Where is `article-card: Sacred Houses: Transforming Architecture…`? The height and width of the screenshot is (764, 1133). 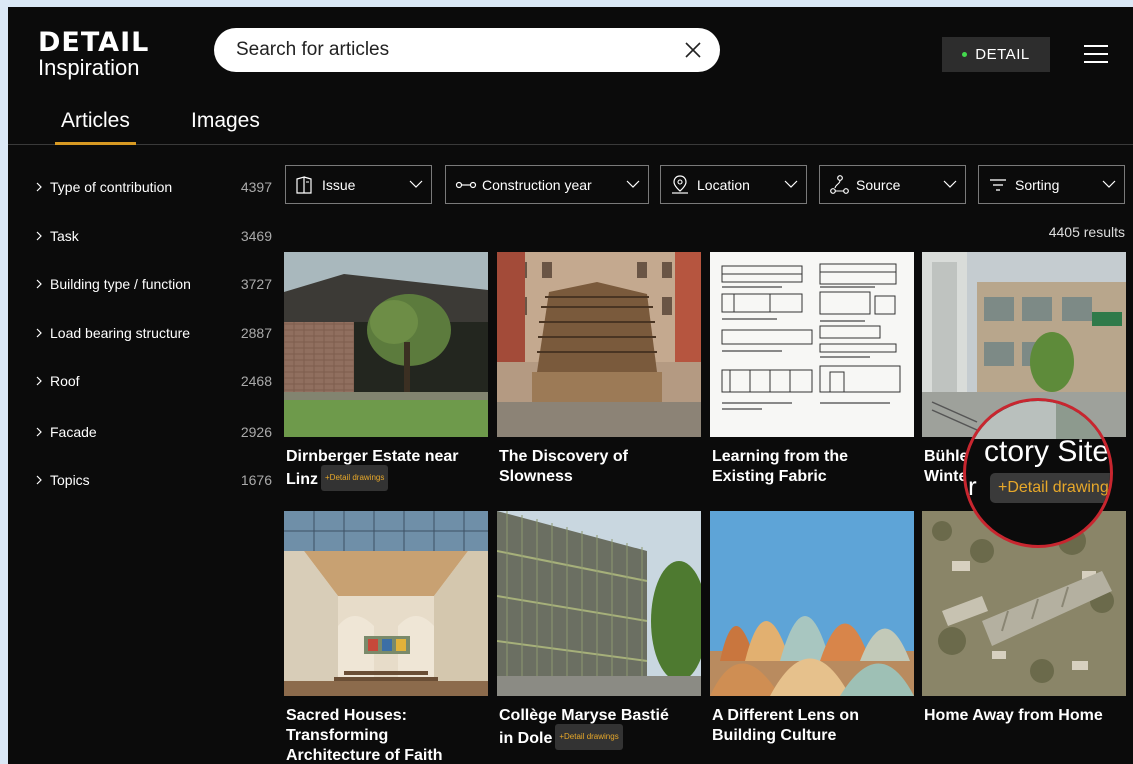 article-card: Sacred Houses: Transforming Architecture… is located at coordinates (386, 637).